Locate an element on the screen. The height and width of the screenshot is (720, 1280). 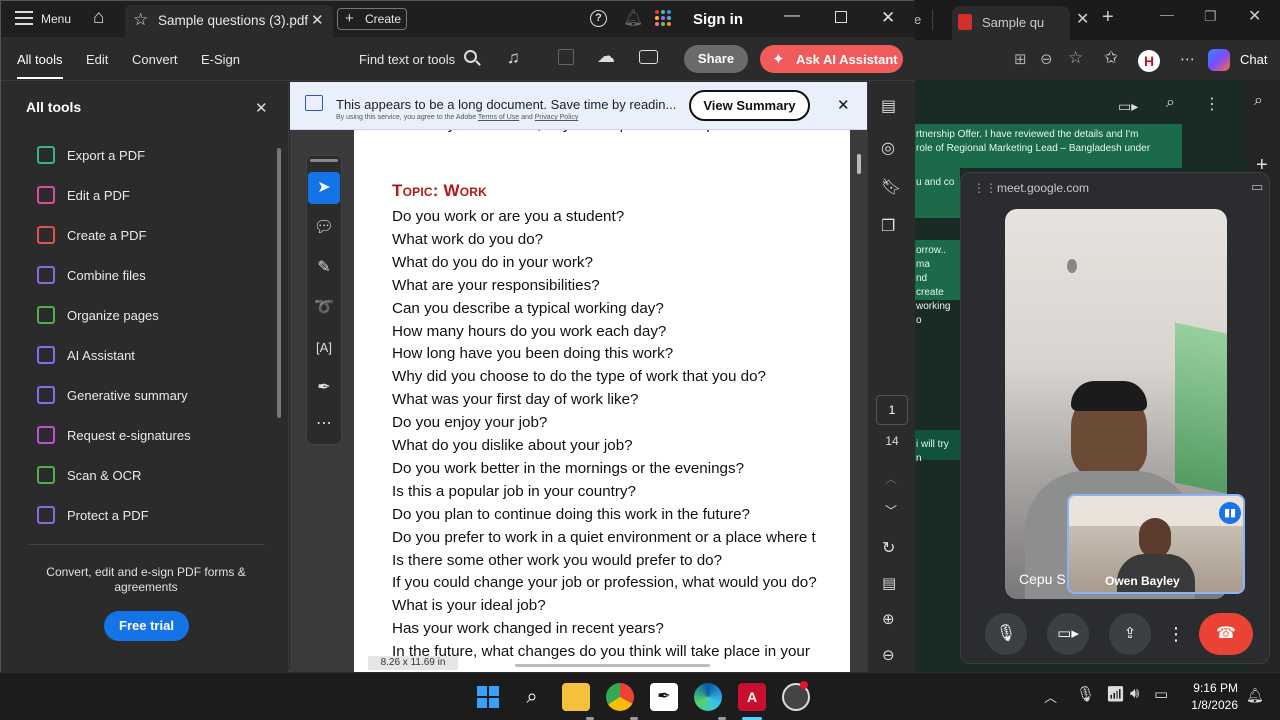
battery-icon: ▭ is located at coordinates (1161, 694).